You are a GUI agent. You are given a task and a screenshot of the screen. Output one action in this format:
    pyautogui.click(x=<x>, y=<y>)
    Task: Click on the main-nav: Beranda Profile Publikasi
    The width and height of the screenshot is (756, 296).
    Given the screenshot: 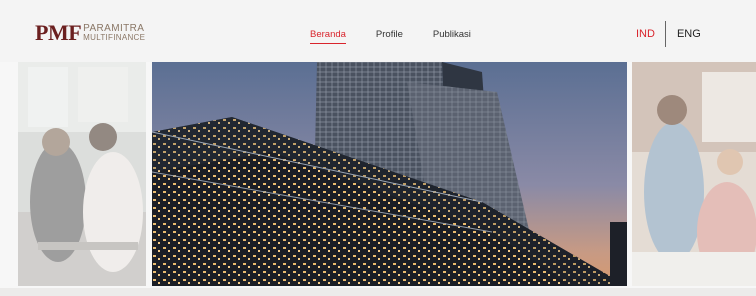 What is the action you would take?
    pyautogui.click(x=390, y=36)
    